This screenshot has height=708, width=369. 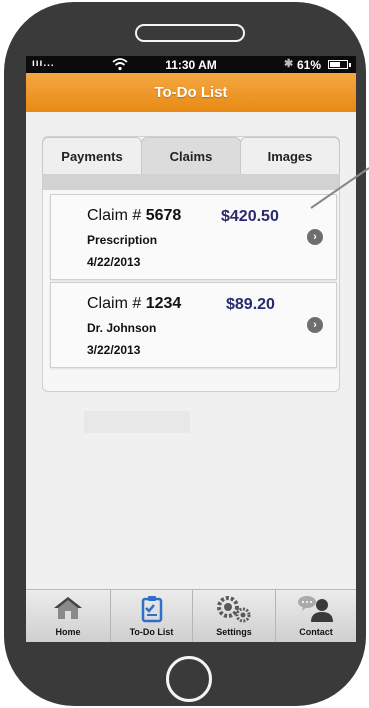 I want to click on callout-pointer-line, so click(x=339, y=188).